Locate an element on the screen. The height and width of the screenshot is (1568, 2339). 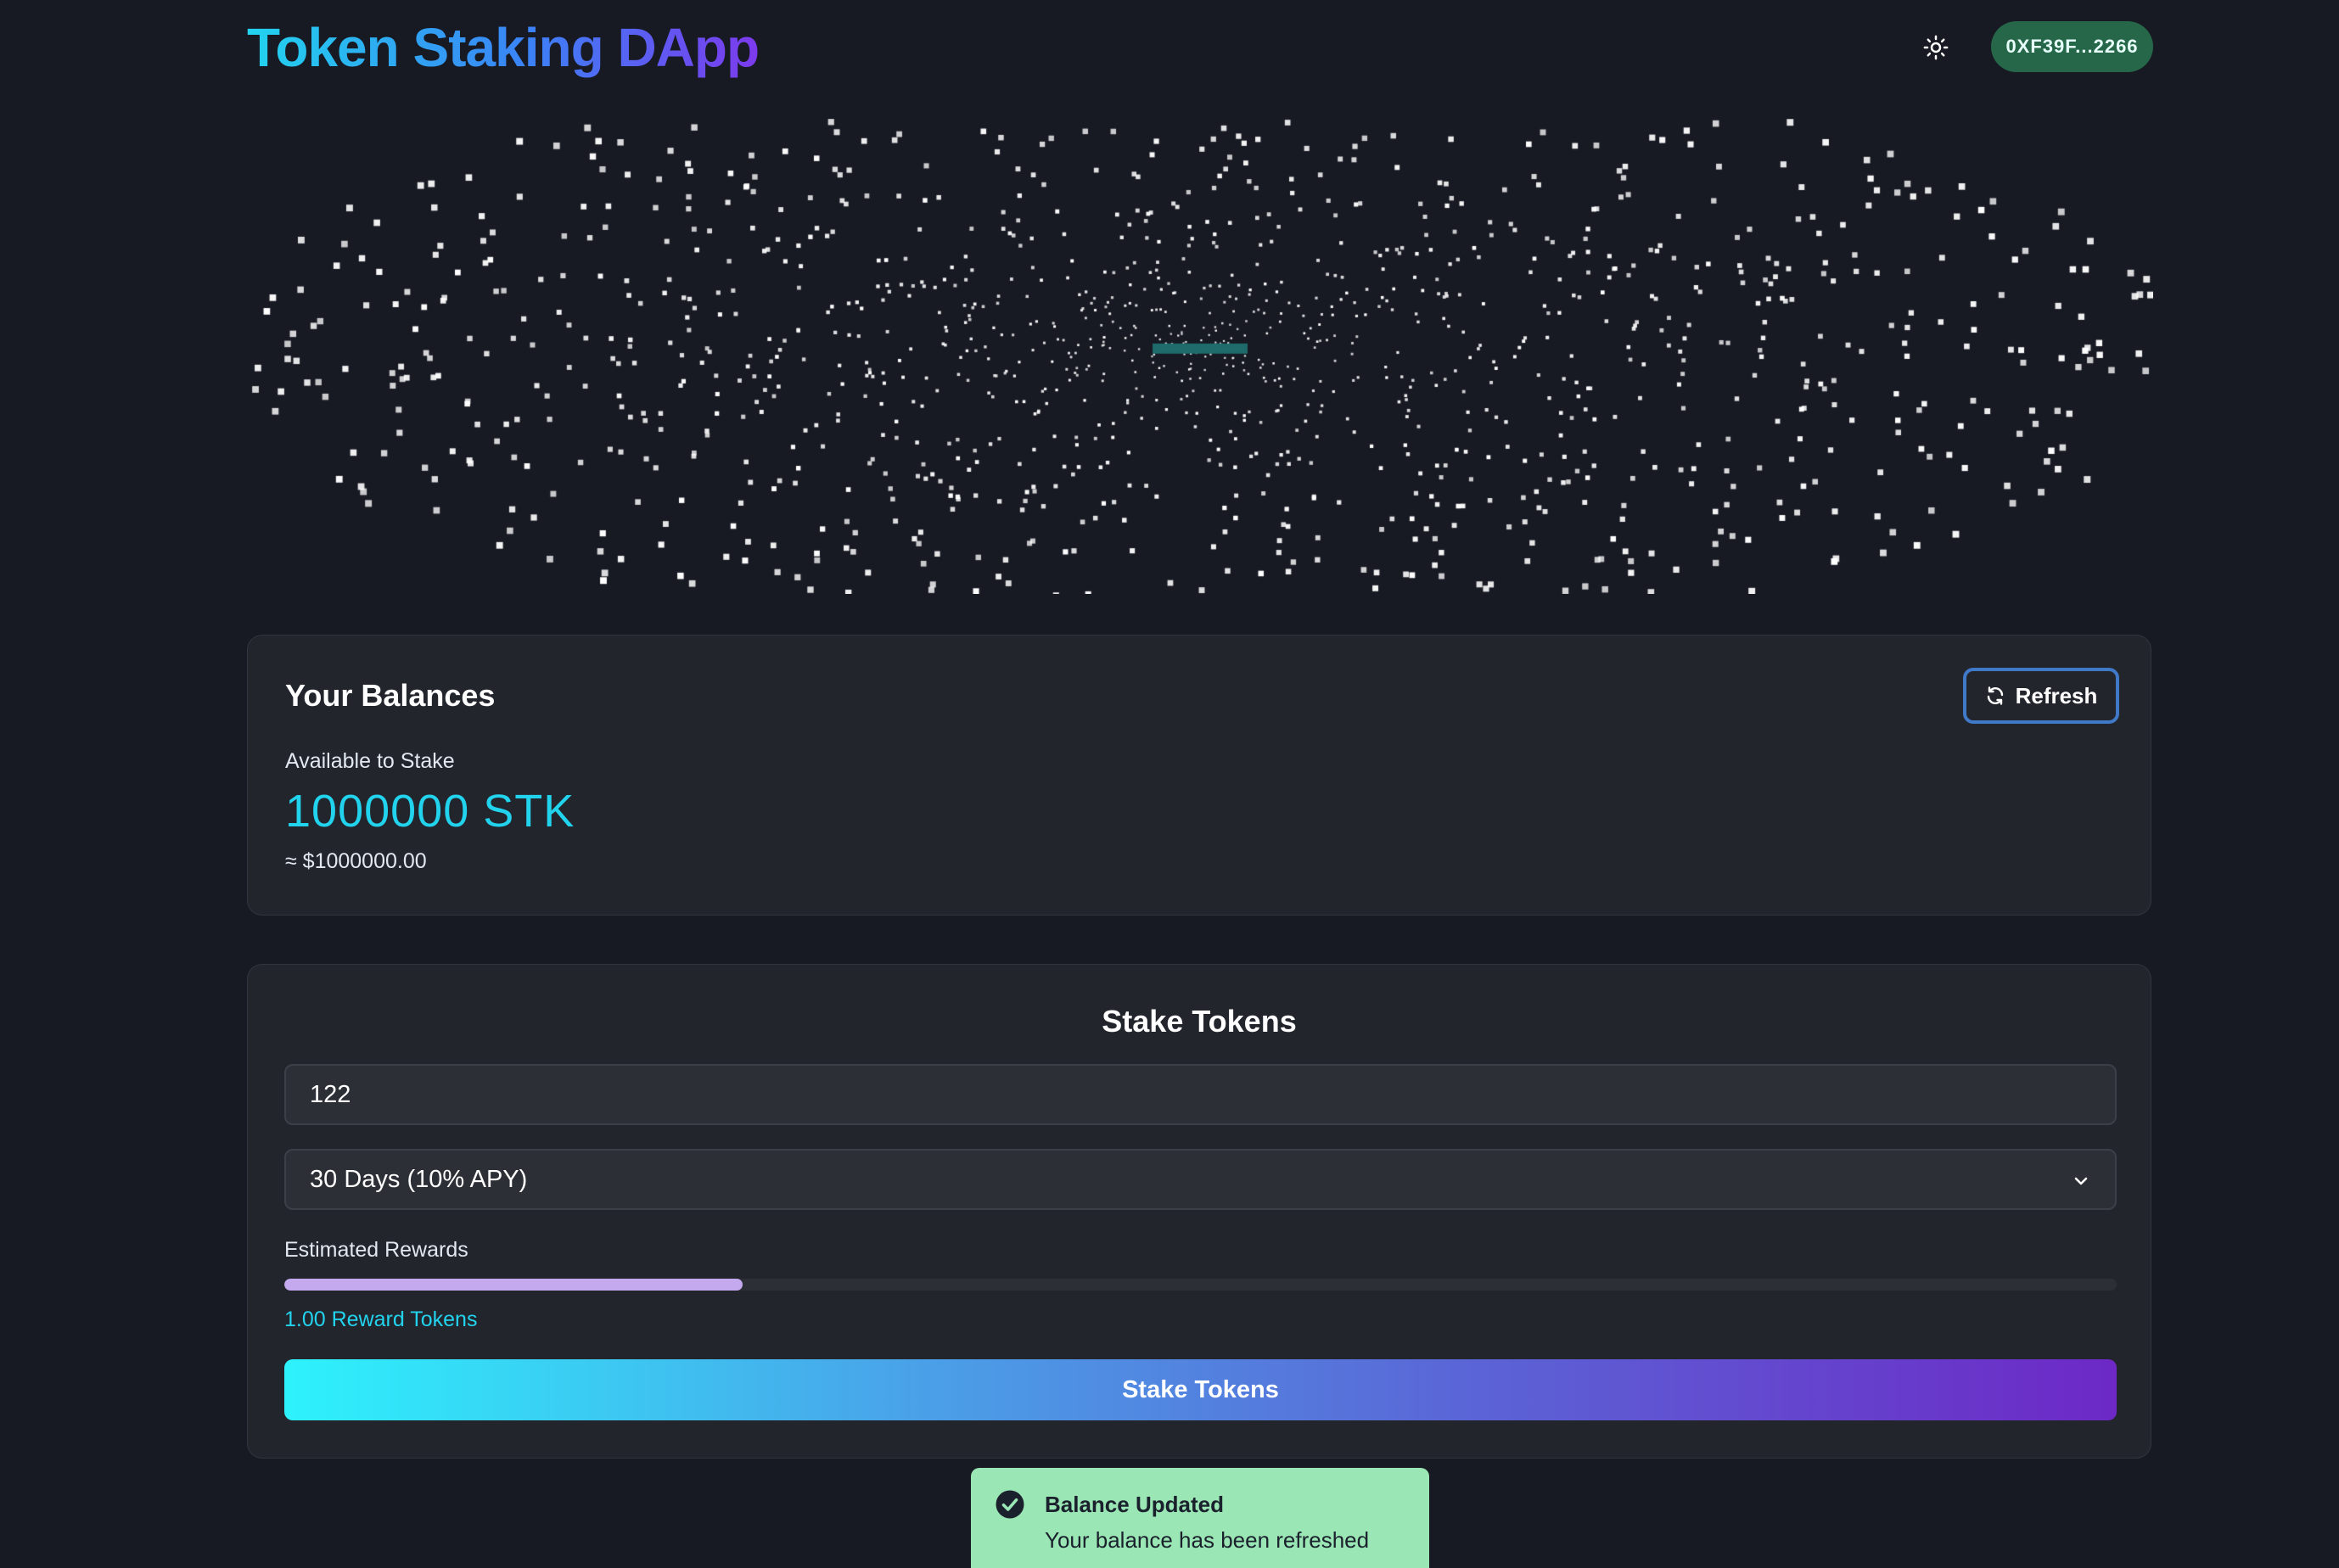
refresh-button: Refresh is located at coordinates (2041, 696).